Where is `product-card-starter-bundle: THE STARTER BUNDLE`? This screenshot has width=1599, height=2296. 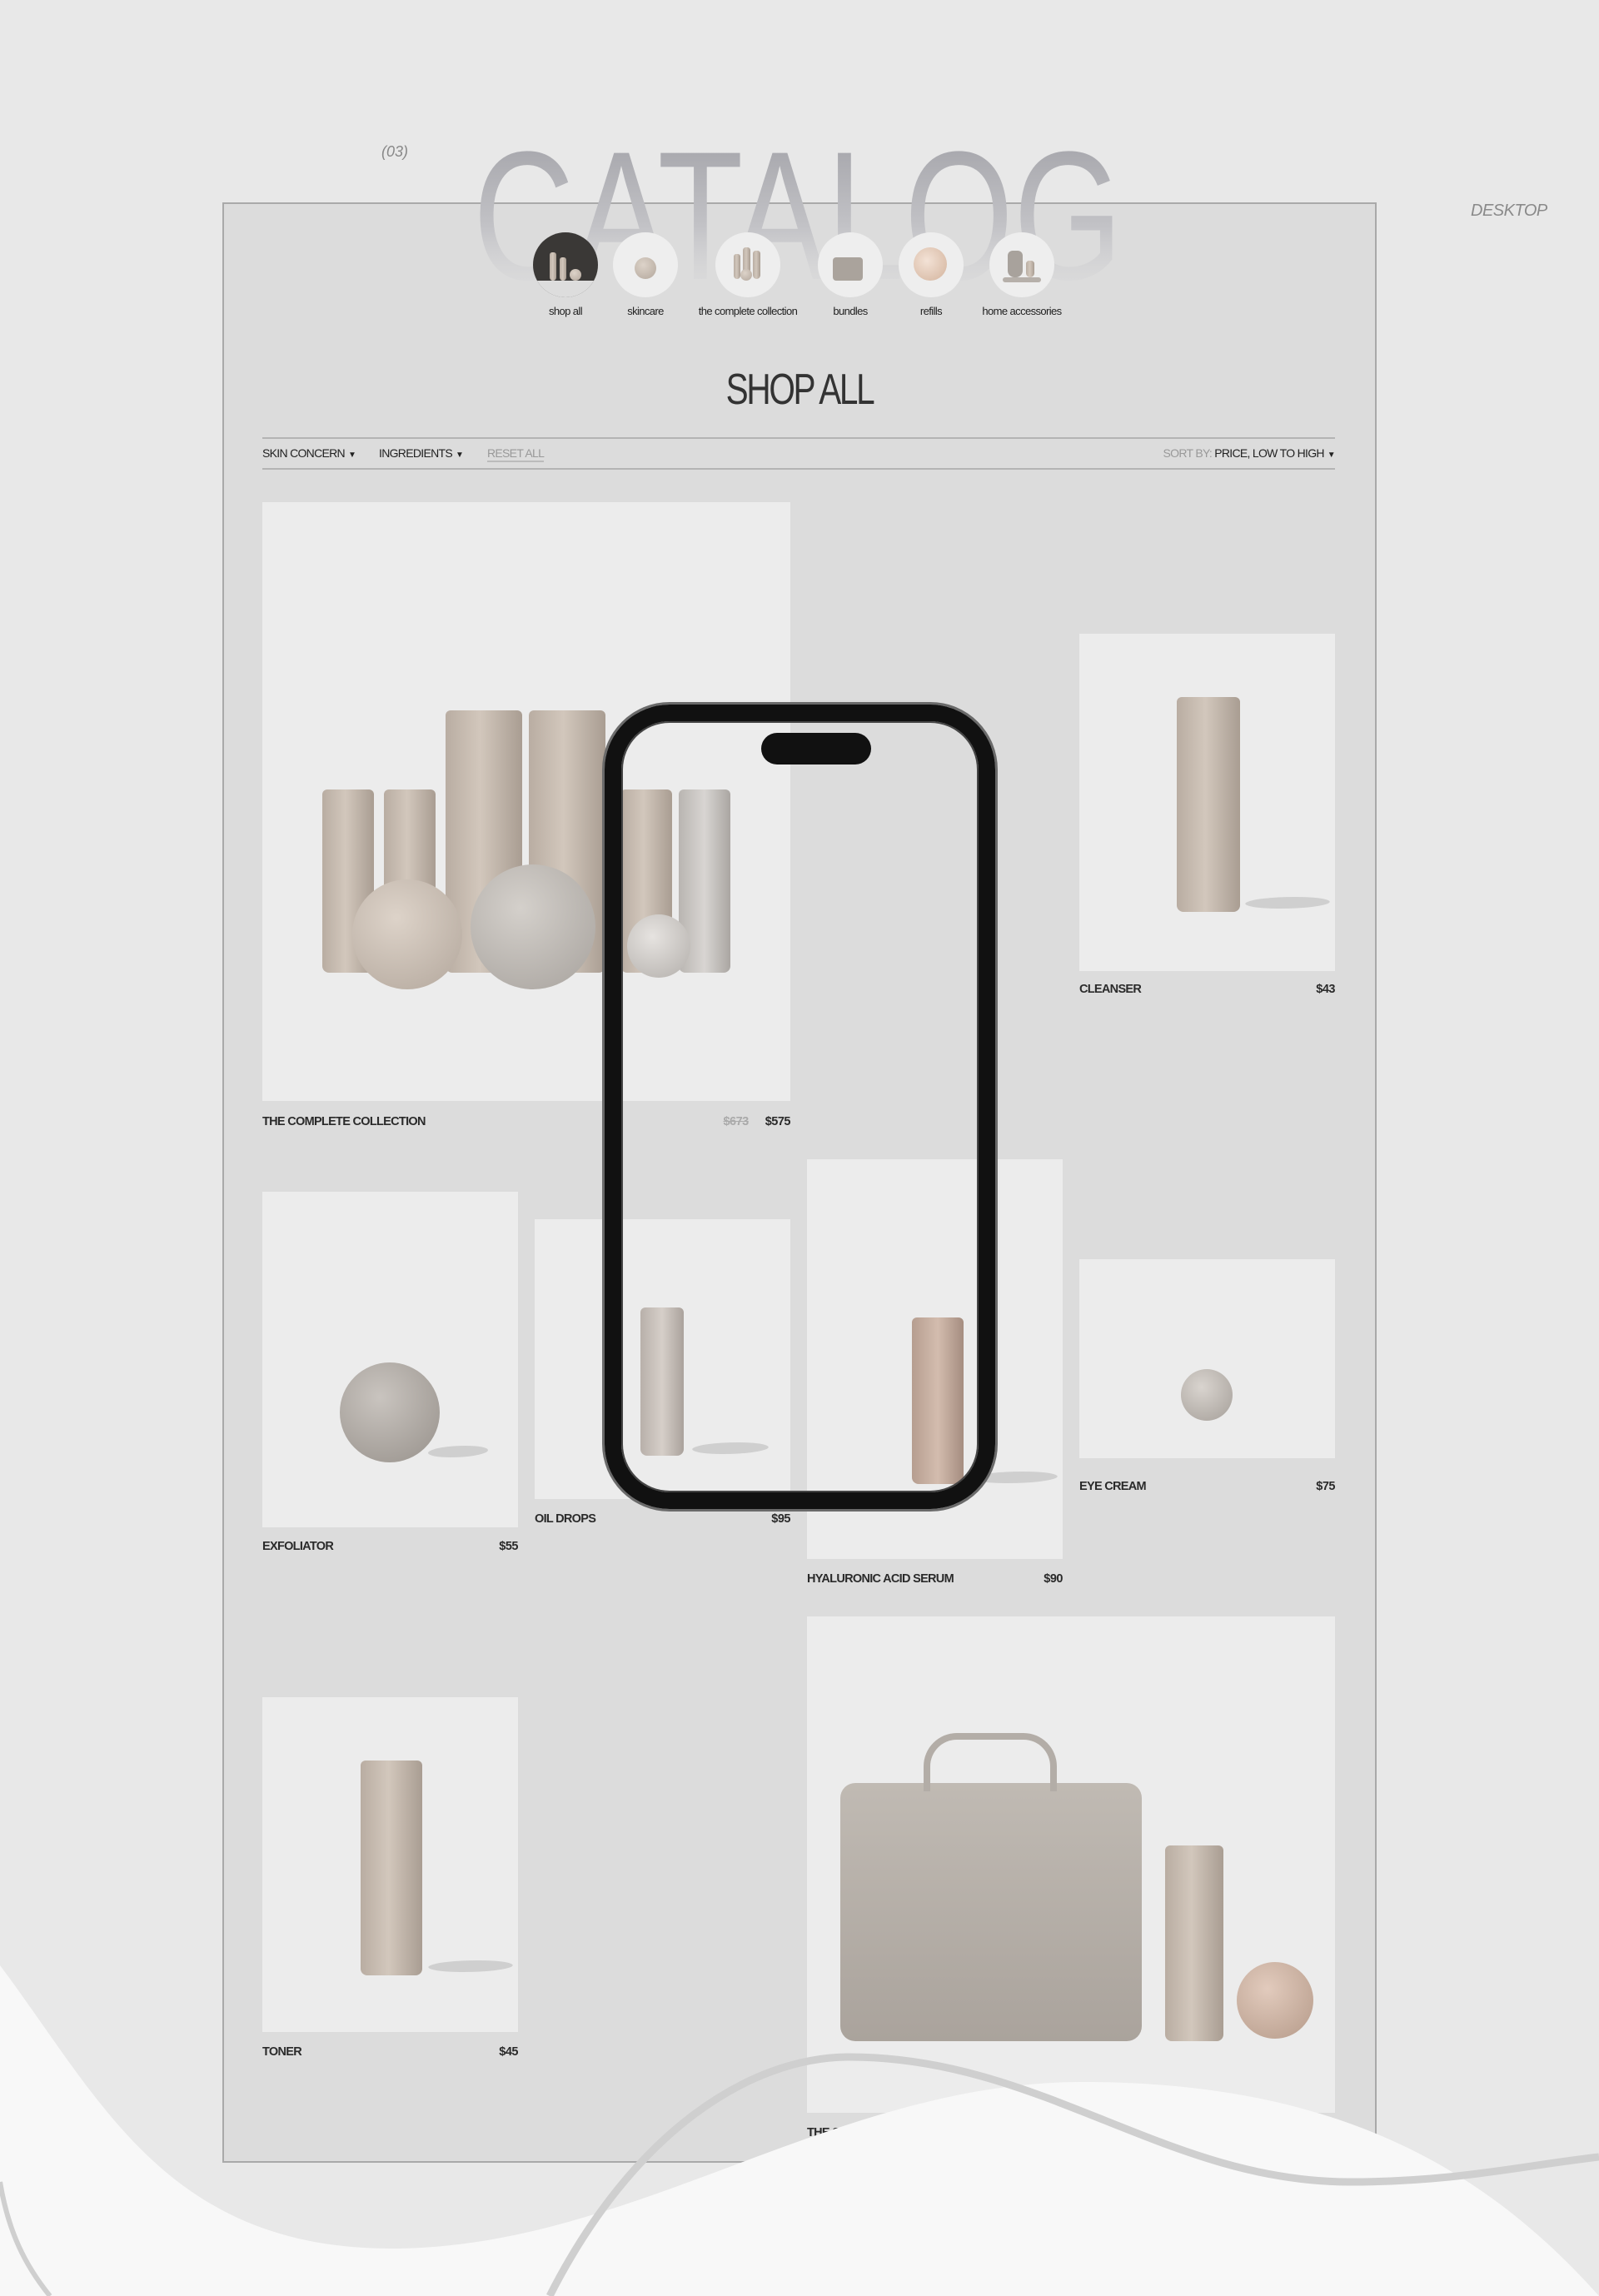 product-card-starter-bundle: THE STARTER BUNDLE is located at coordinates (1071, 1883).